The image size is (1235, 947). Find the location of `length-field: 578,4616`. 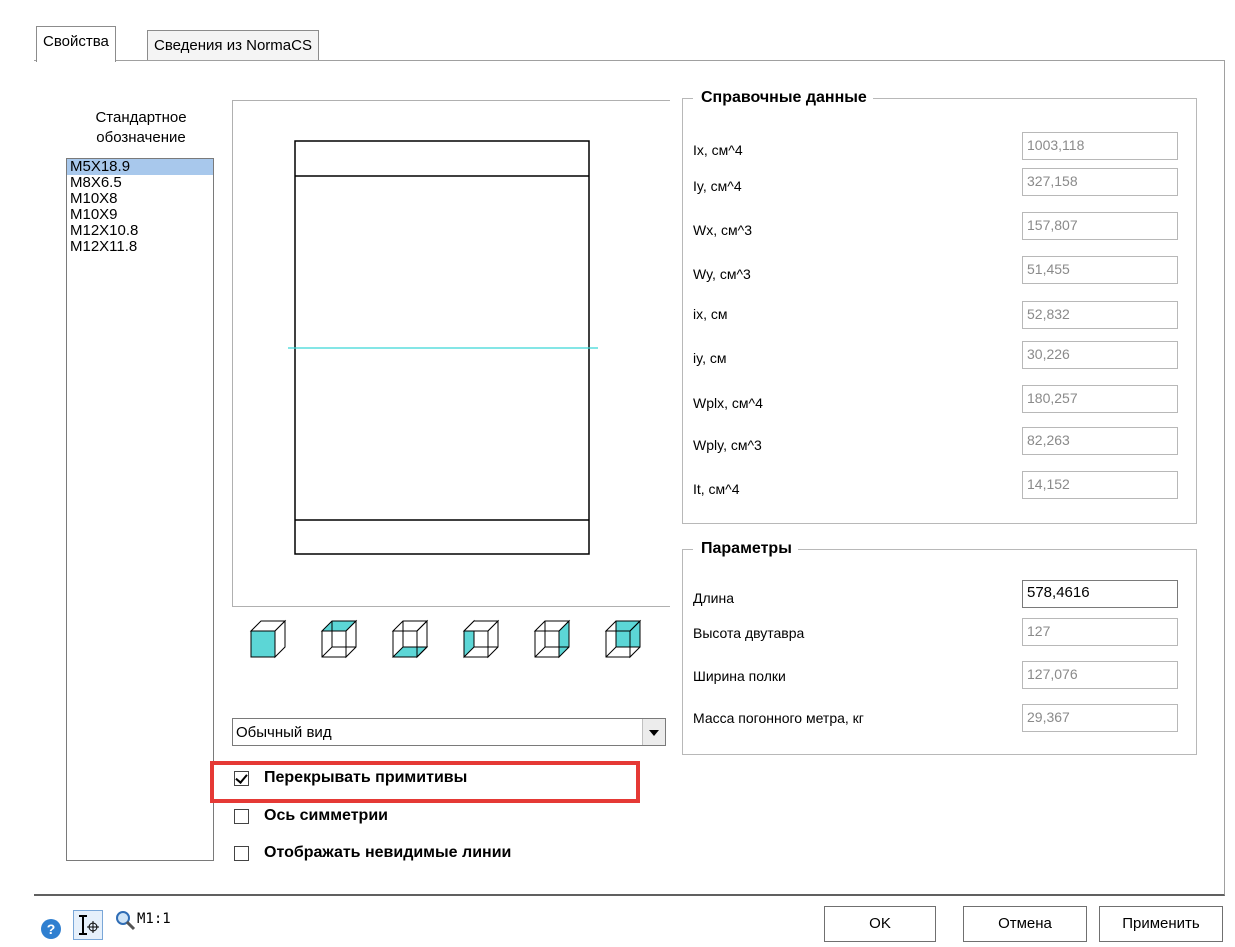

length-field: 578,4616 is located at coordinates (1100, 594).